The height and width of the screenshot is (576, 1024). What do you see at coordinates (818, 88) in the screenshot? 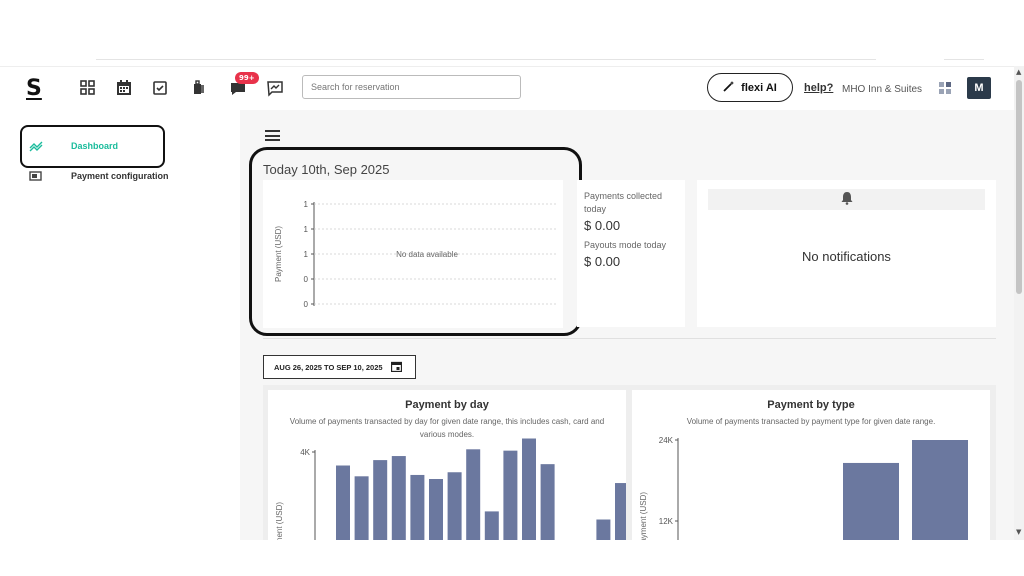
I see `help-link: help?` at bounding box center [818, 88].